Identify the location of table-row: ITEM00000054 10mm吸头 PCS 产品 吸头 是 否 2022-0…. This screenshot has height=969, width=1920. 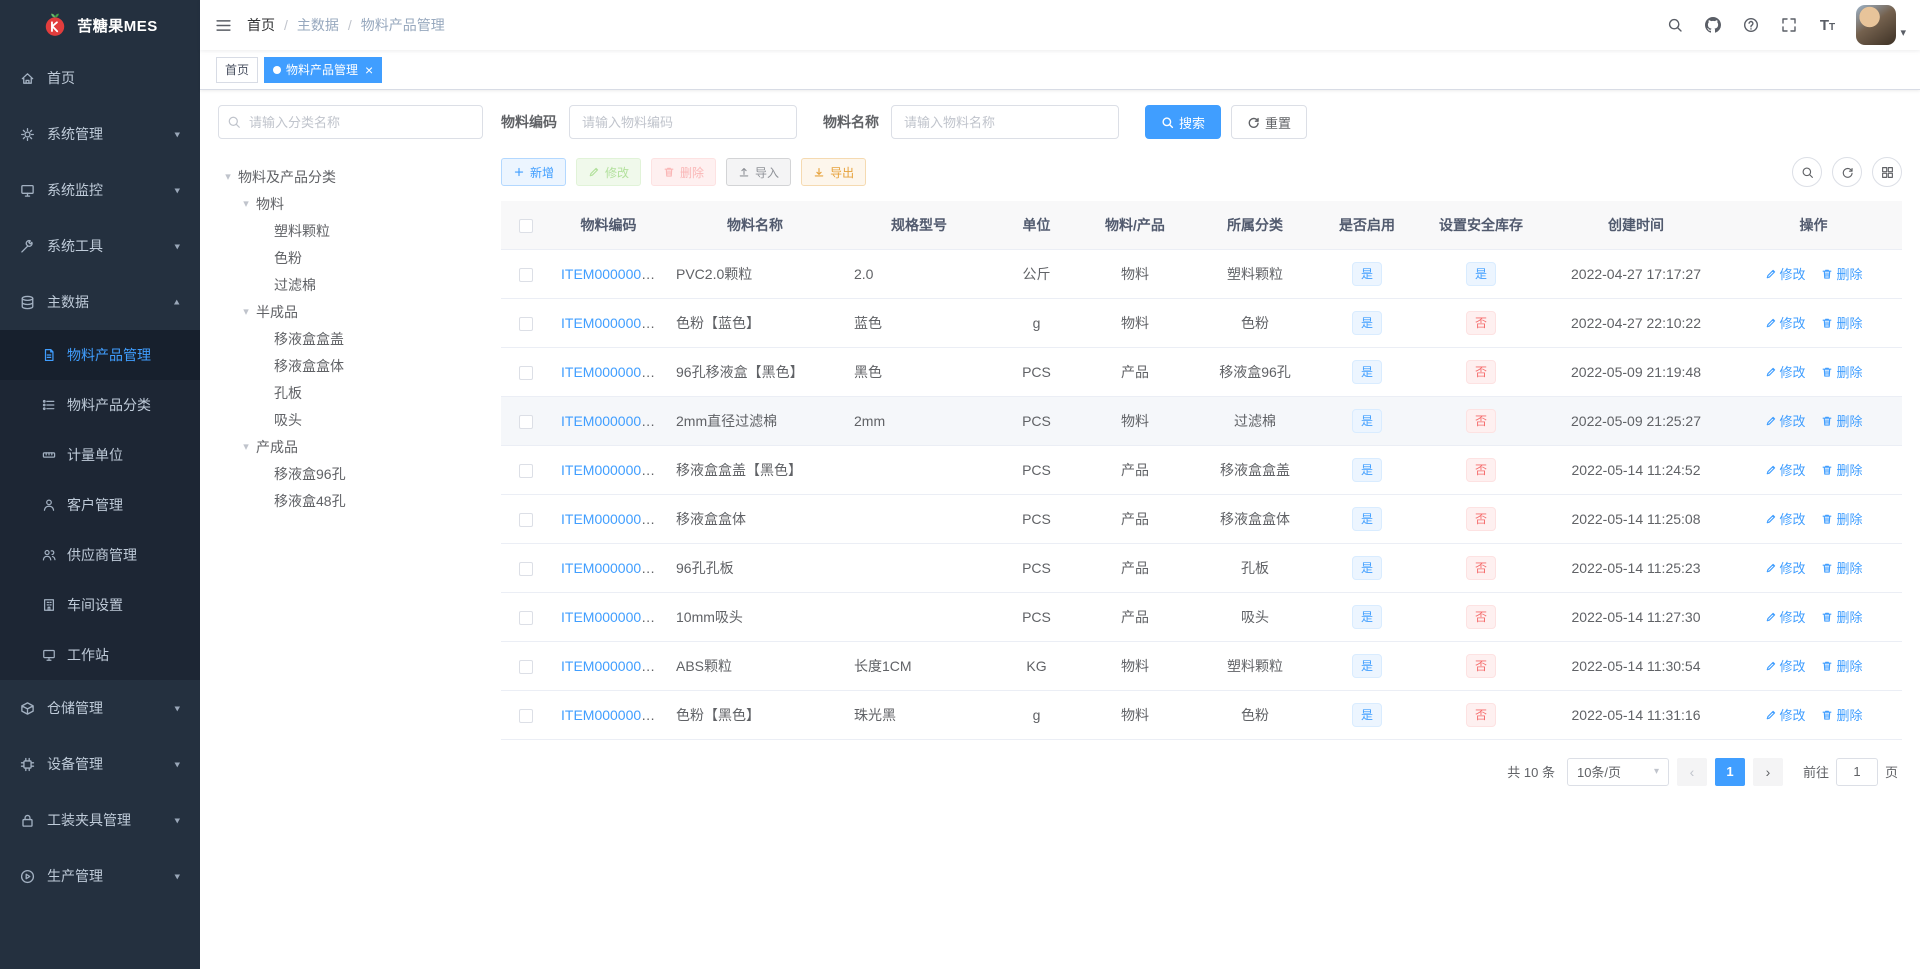
(1201, 617).